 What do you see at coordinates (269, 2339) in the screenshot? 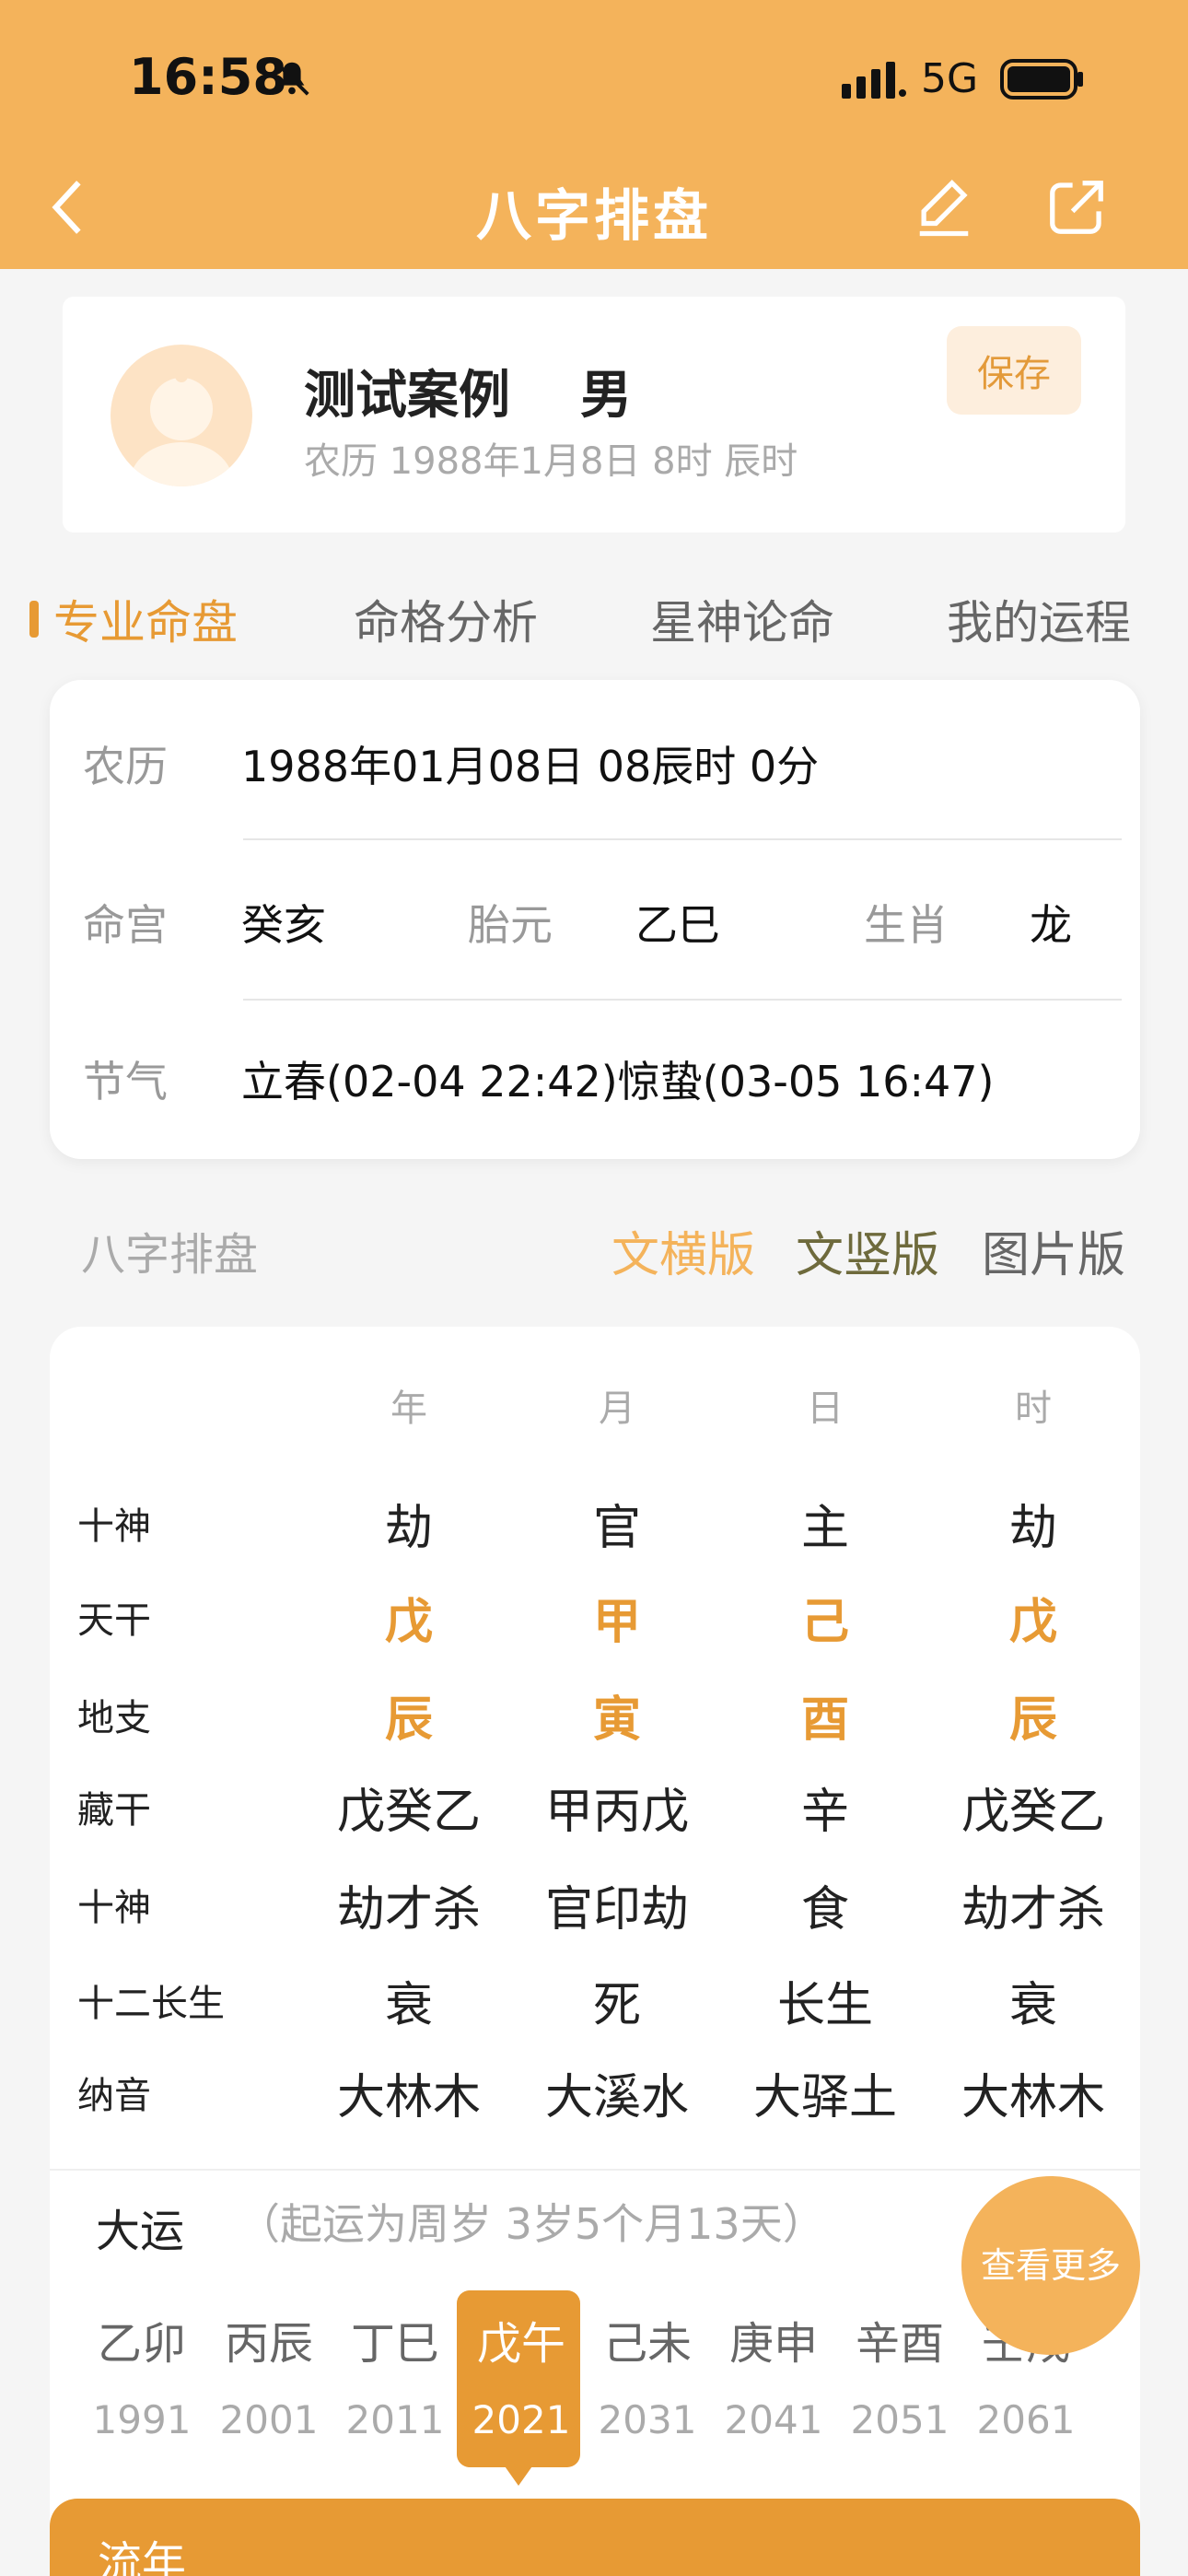
I see `dayun-ganzhi: 丙辰` at bounding box center [269, 2339].